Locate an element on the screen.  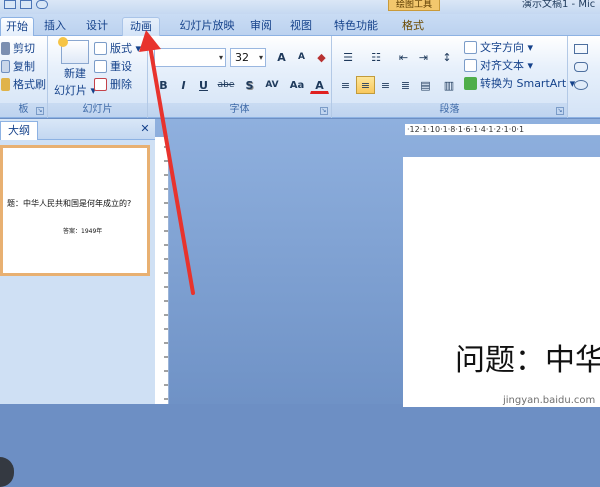
paintbrush-icon is located at coordinates (5, 84).